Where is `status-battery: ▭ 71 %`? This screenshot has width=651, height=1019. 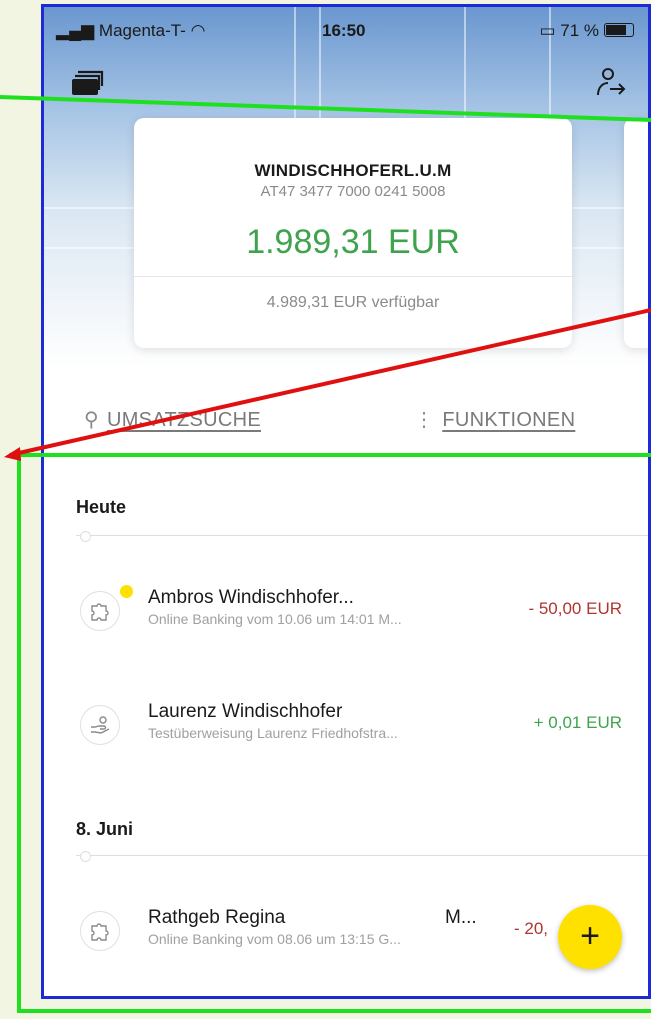 status-battery: ▭ 71 % is located at coordinates (586, 31).